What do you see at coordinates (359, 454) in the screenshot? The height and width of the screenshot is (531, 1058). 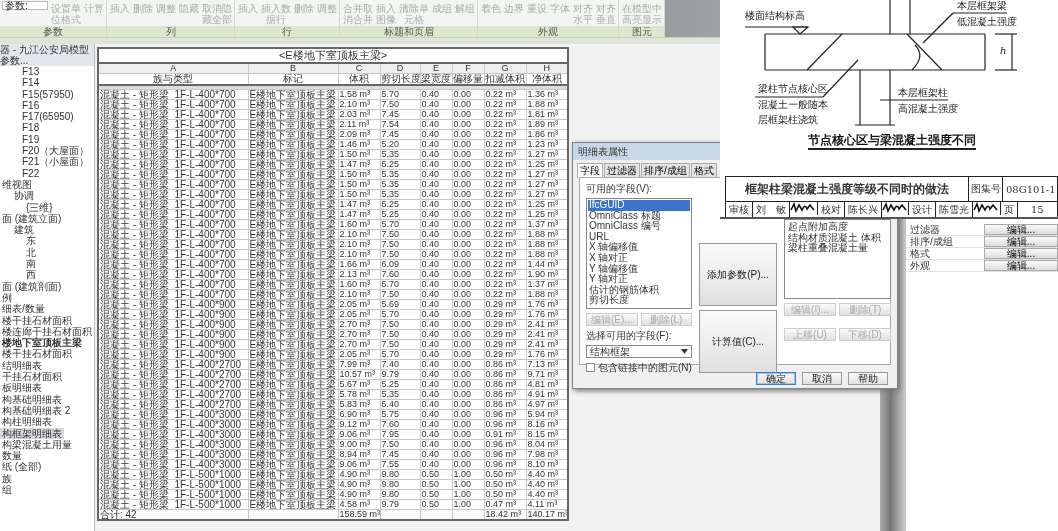 I see `table-cell: 8.94 m³` at bounding box center [359, 454].